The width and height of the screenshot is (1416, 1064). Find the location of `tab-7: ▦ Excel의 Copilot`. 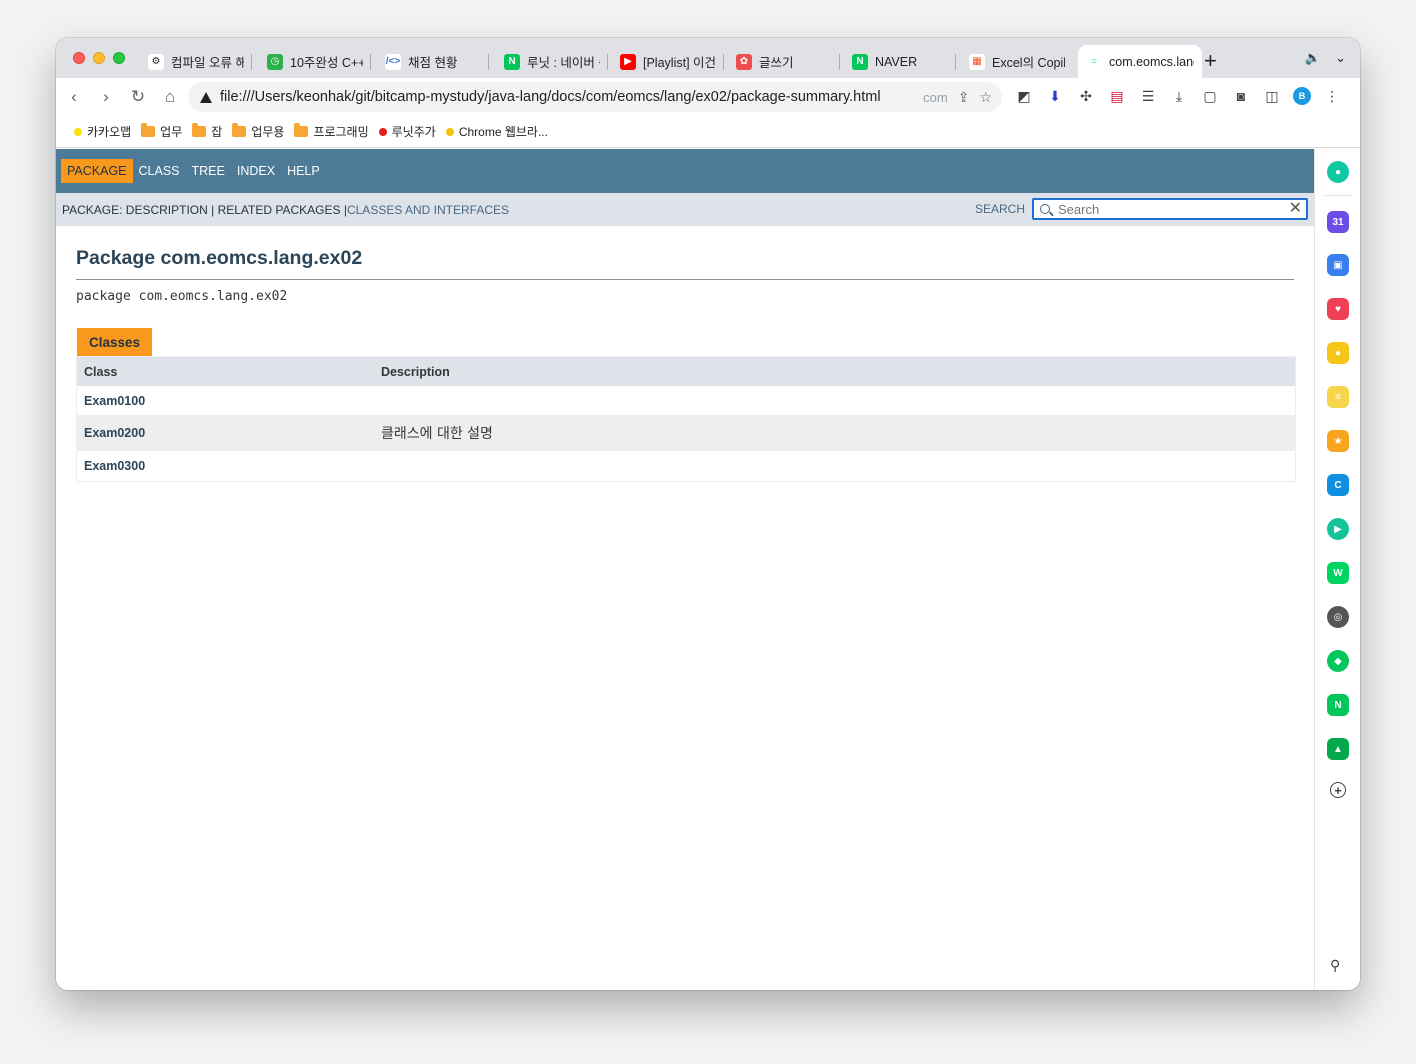

tab-7: ▦ Excel의 Copilot is located at coordinates (1017, 61).